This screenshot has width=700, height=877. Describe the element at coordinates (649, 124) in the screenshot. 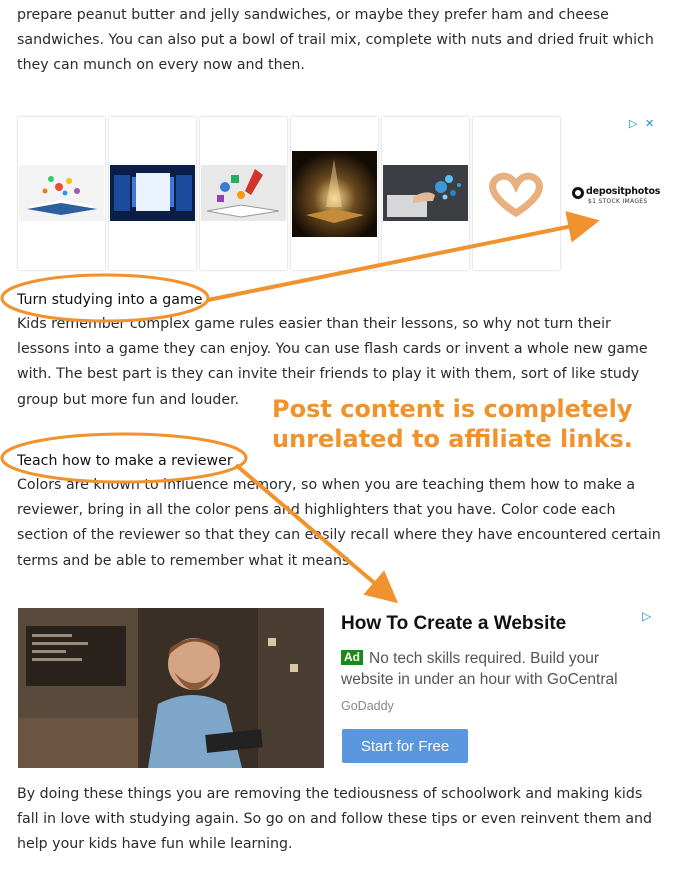

I see `close-icon: ✕` at that location.